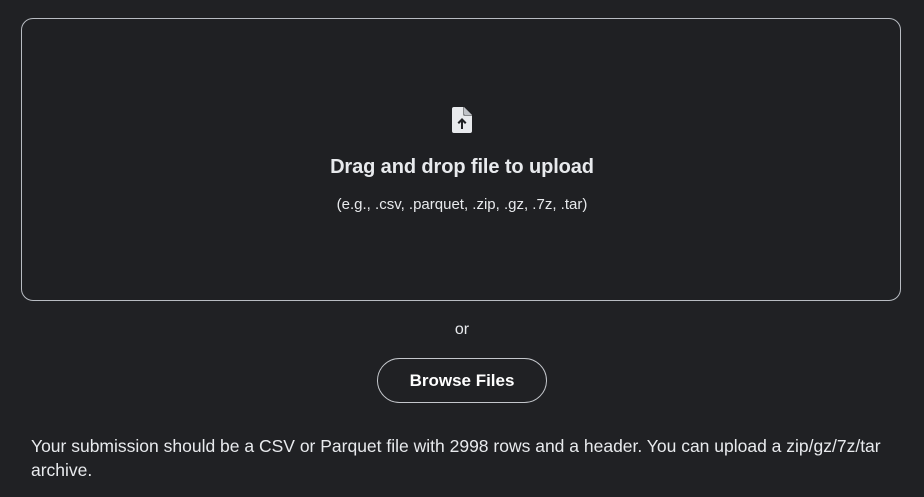  I want to click on dropzone-title: Drag and drop file to upload, so click(462, 167).